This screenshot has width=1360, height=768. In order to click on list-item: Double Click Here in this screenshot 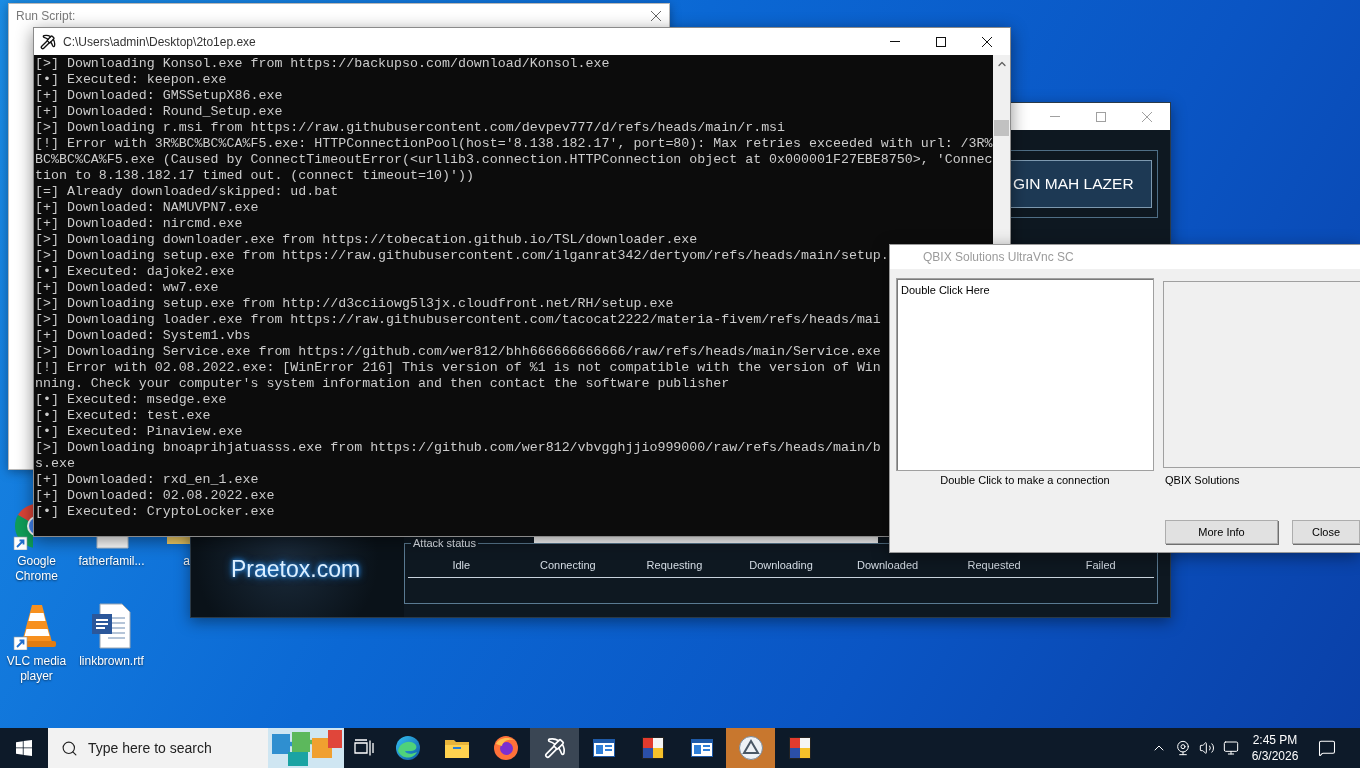, I will do `click(945, 290)`.